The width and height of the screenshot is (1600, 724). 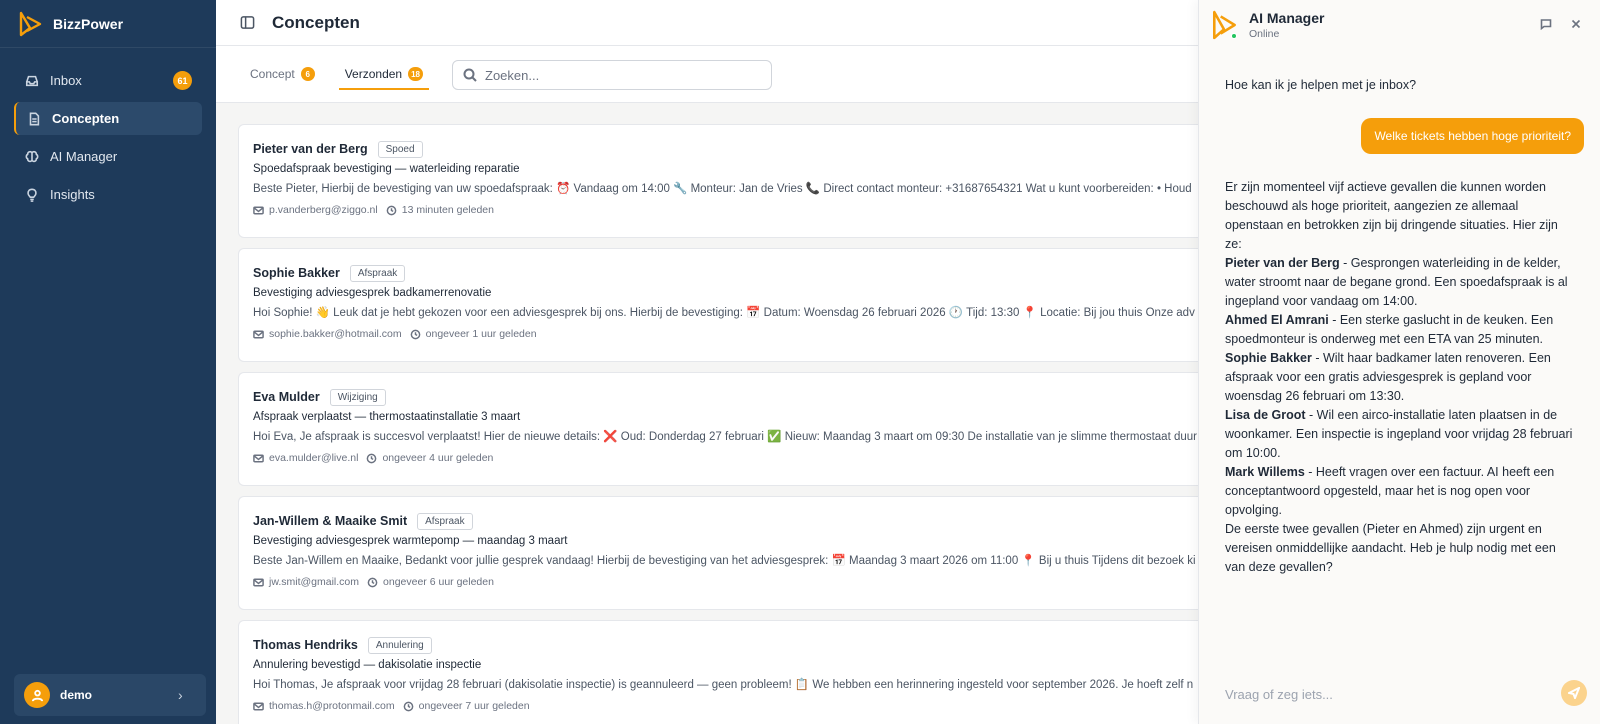 I want to click on search-icon, so click(x=470, y=75).